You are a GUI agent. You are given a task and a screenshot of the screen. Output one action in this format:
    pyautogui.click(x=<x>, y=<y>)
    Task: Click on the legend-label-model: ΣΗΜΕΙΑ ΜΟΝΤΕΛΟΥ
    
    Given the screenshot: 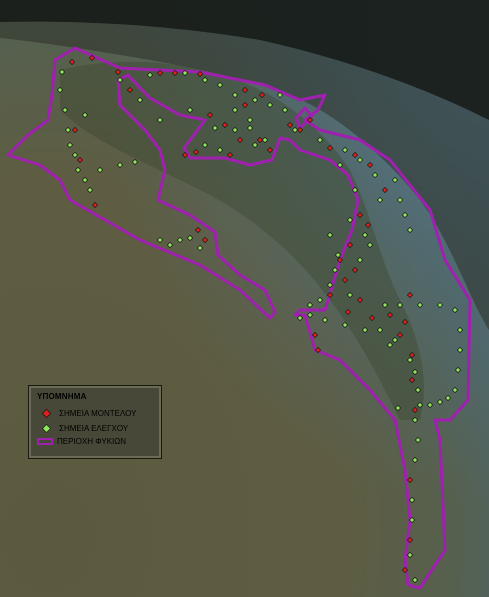 What is the action you would take?
    pyautogui.click(x=98, y=413)
    